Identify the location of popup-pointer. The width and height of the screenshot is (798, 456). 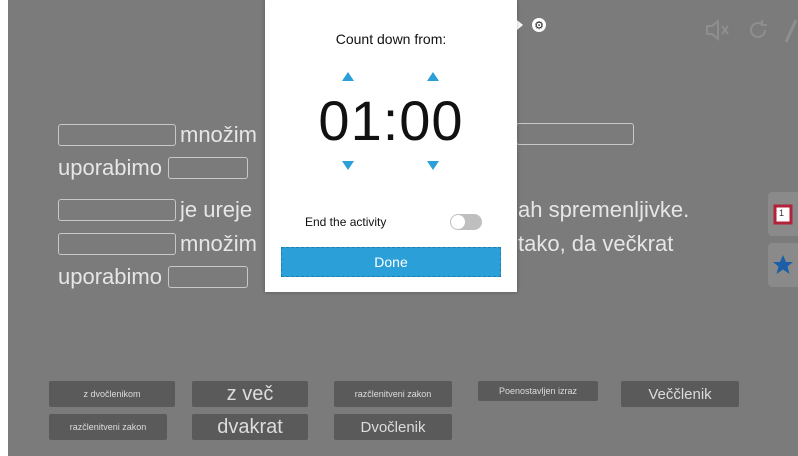
(520, 25).